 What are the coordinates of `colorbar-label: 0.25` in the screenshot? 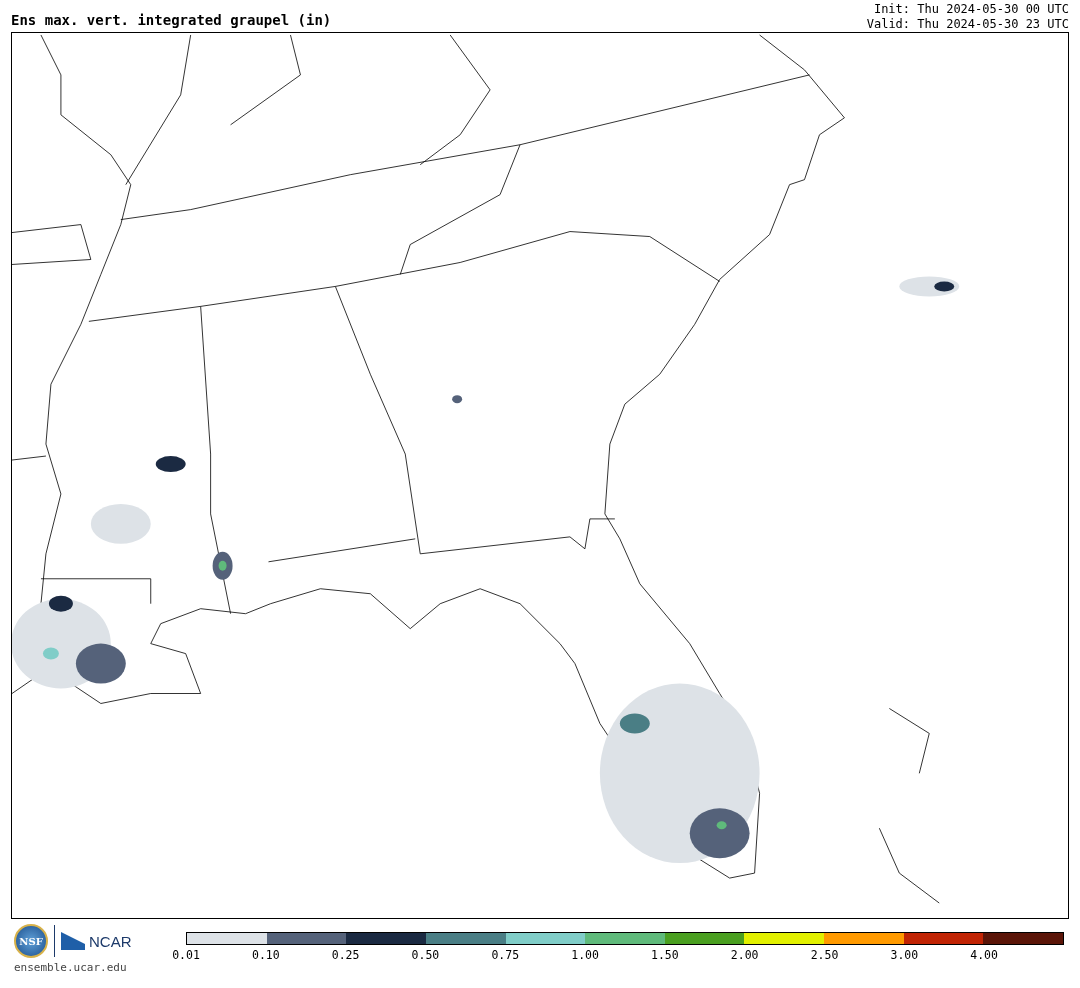 It's located at (345, 955).